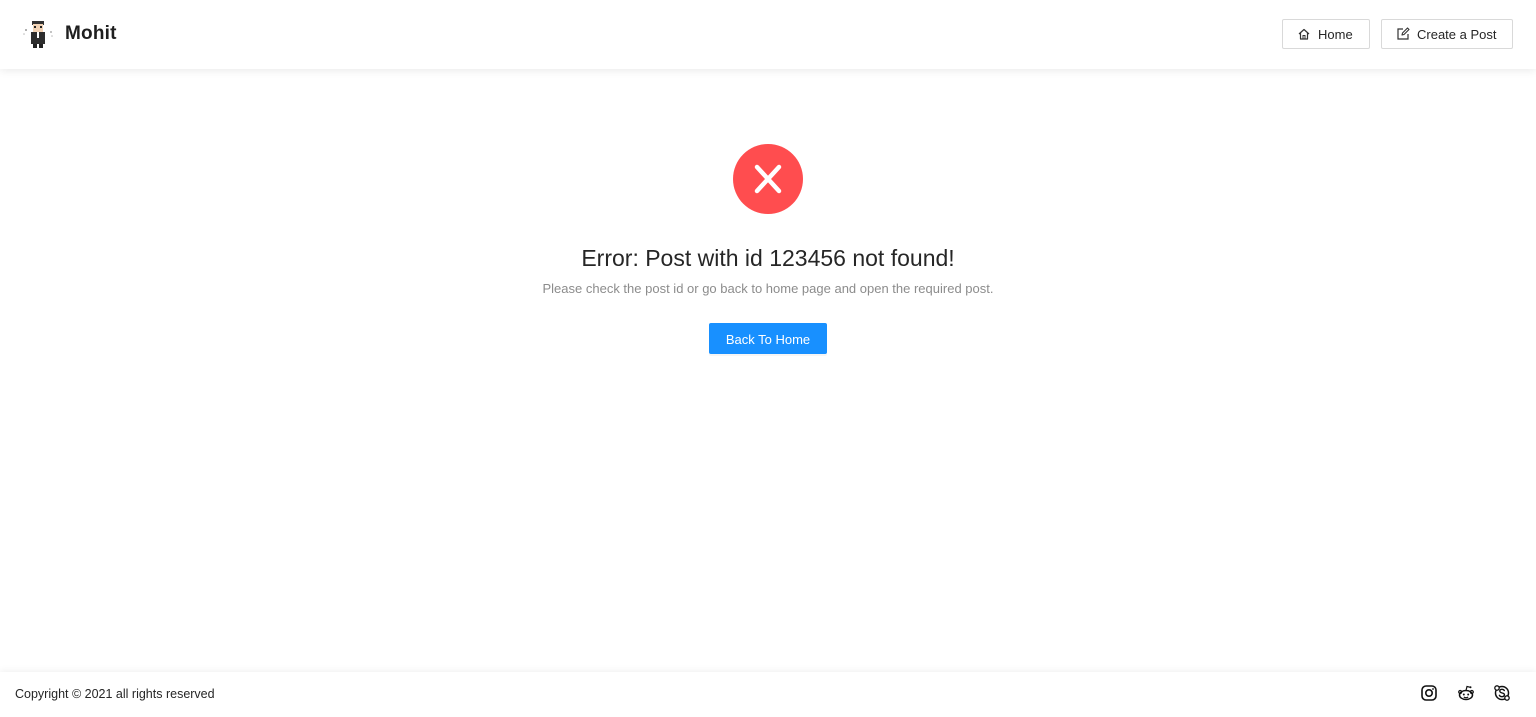  I want to click on brand: Mohit, so click(69, 34).